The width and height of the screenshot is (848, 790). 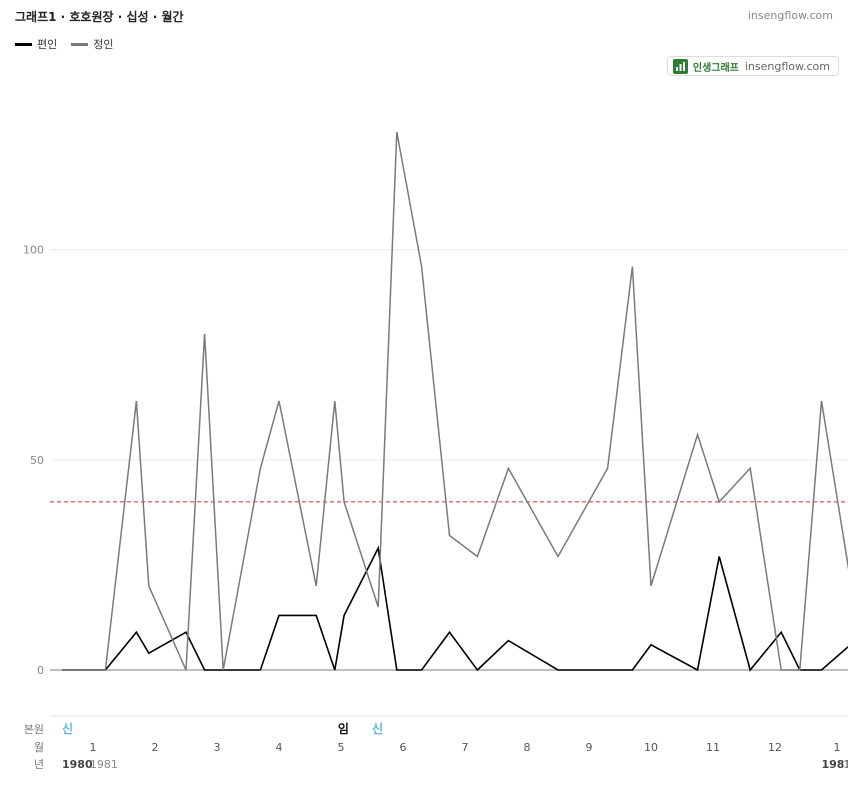 What do you see at coordinates (39, 764) in the screenshot?
I see `row-label-year: 년` at bounding box center [39, 764].